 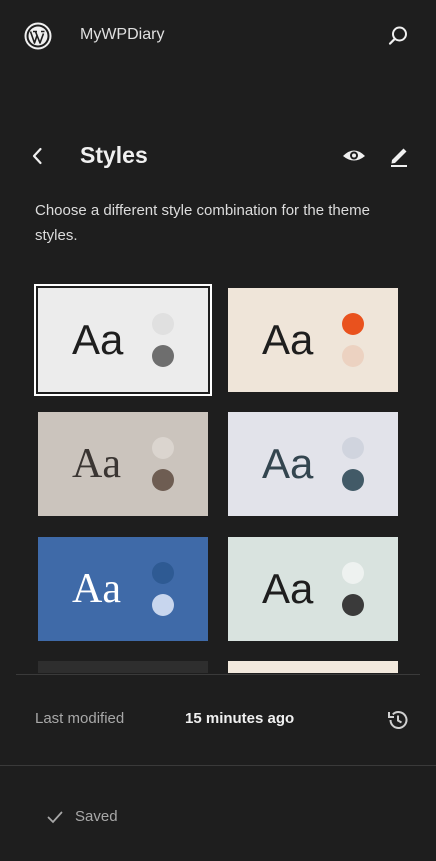 What do you see at coordinates (123, 667) in the screenshot?
I see `style-variation-7: Aa` at bounding box center [123, 667].